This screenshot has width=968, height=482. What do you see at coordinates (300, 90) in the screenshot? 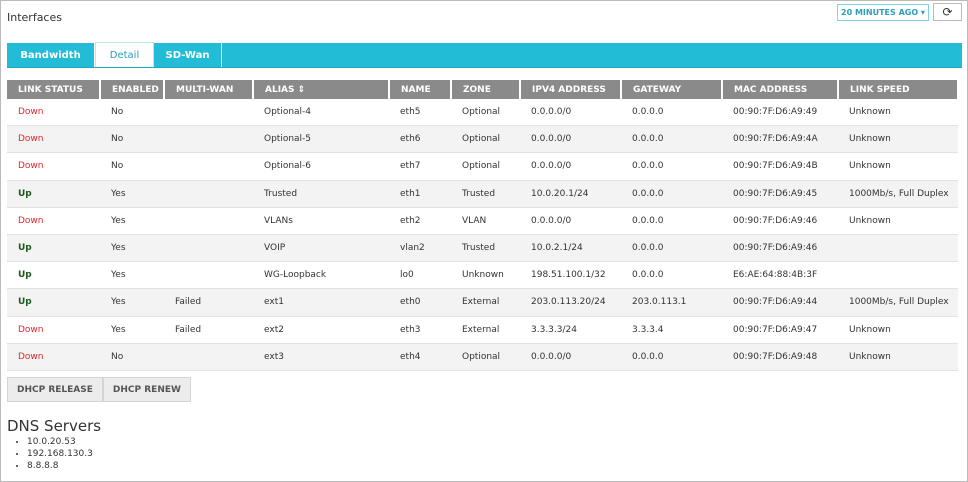
I see `sort-icon: ⇕` at bounding box center [300, 90].